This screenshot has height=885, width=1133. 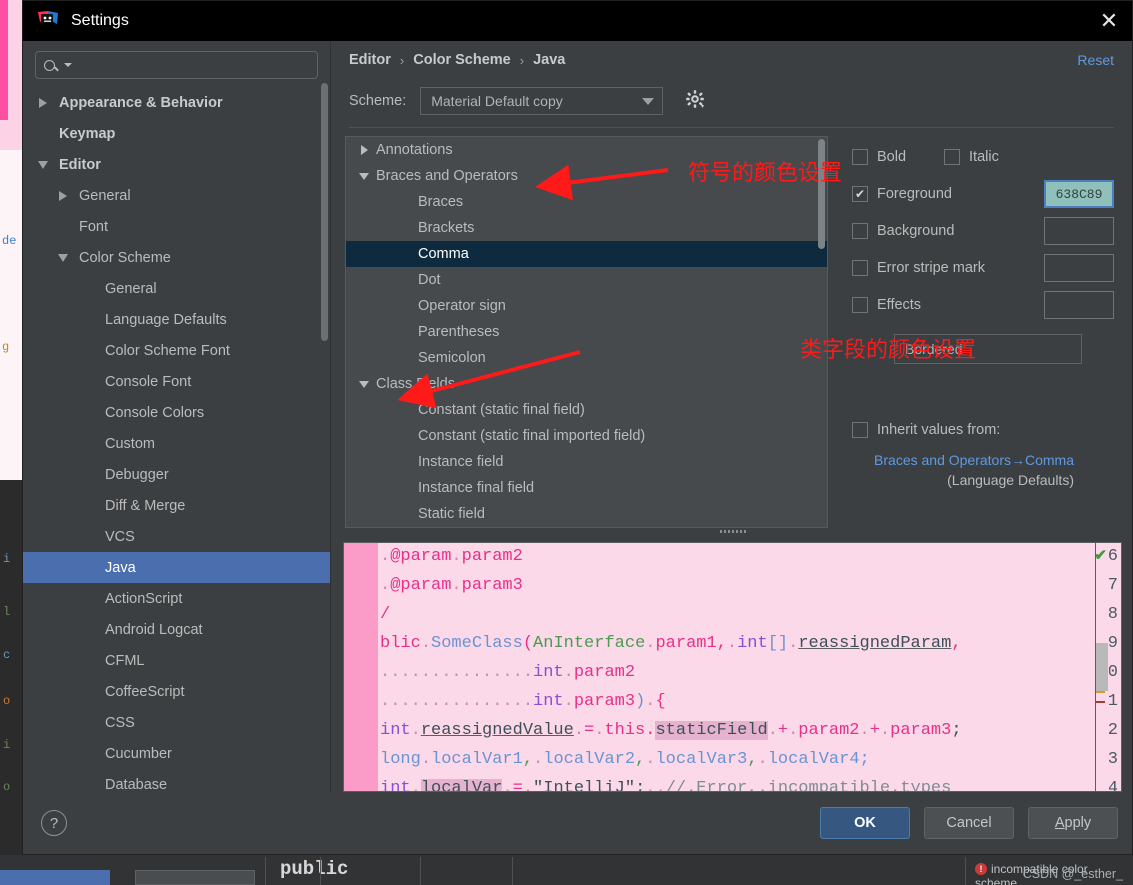 What do you see at coordinates (501, 410) in the screenshot?
I see `option-label: Constant (static final field)` at bounding box center [501, 410].